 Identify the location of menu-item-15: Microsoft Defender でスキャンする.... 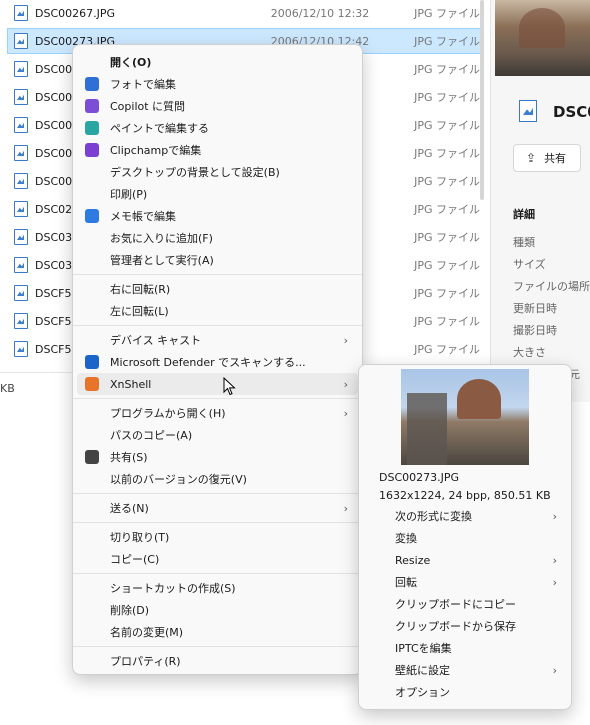
(217, 362).